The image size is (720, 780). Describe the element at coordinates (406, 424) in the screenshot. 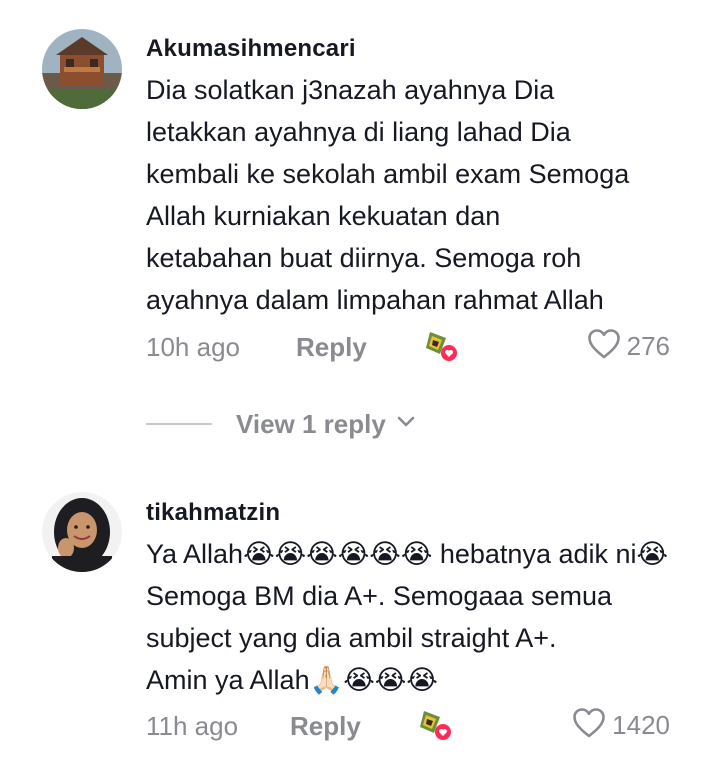

I see `chevron-down-icon` at that location.